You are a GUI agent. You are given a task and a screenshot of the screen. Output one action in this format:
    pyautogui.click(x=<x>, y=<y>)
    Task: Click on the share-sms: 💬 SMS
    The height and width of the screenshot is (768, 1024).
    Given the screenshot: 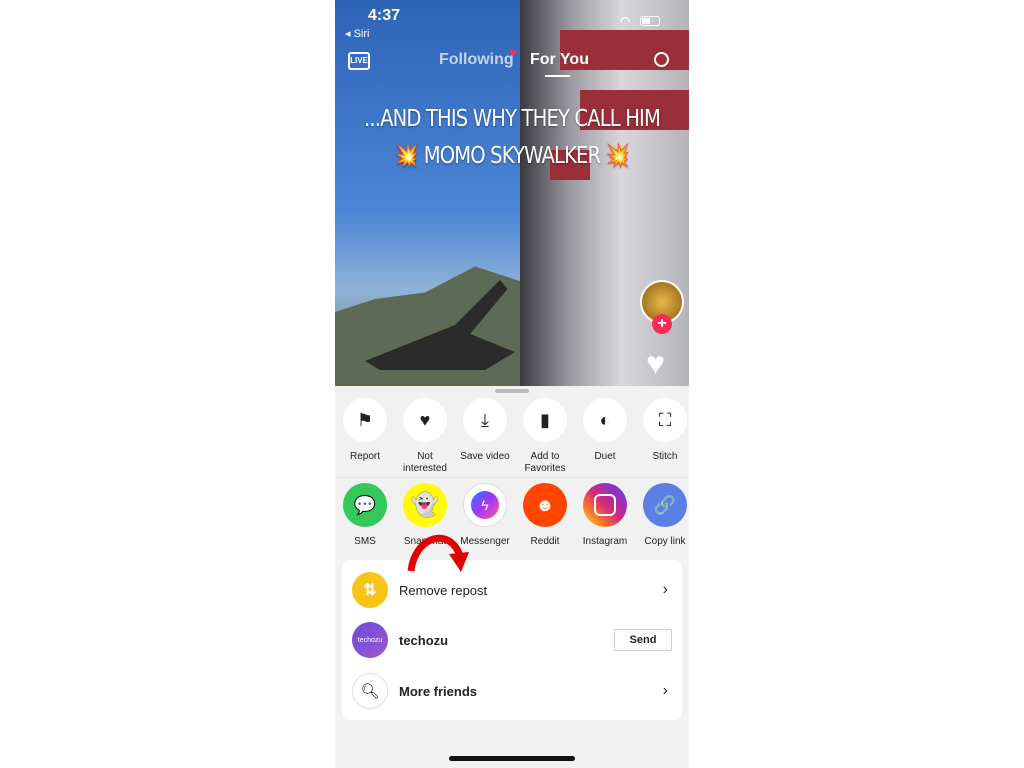 What is the action you would take?
    pyautogui.click(x=365, y=515)
    